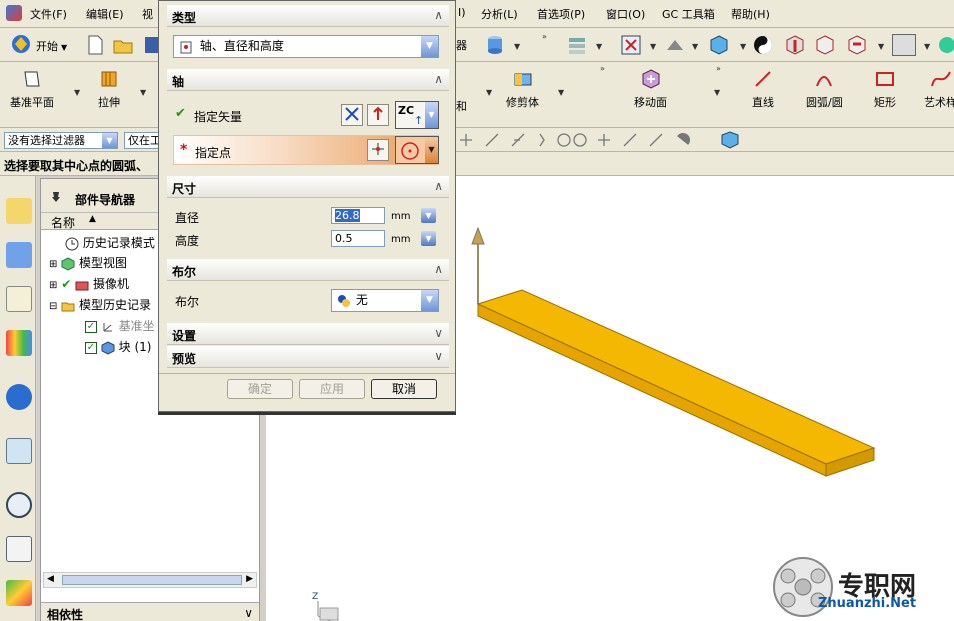 This screenshot has height=621, width=954. Describe the element at coordinates (19, 397) in the screenshot. I see `web-browser-icon` at that location.